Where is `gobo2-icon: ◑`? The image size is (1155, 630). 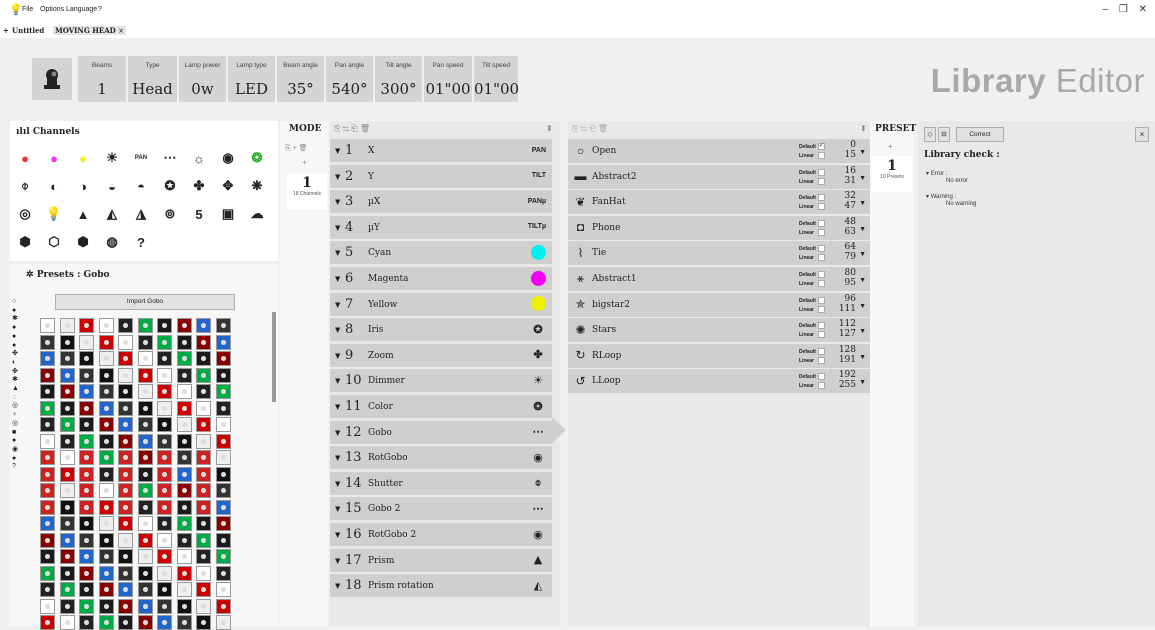 gobo2-icon: ◑ is located at coordinates (83, 186).